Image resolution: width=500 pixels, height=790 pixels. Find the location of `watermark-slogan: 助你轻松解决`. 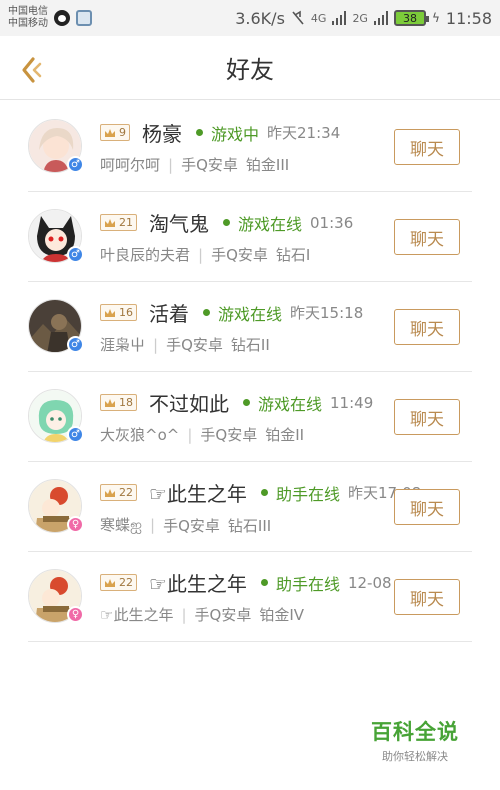

watermark-slogan: 助你轻松解决 is located at coordinates (415, 756).